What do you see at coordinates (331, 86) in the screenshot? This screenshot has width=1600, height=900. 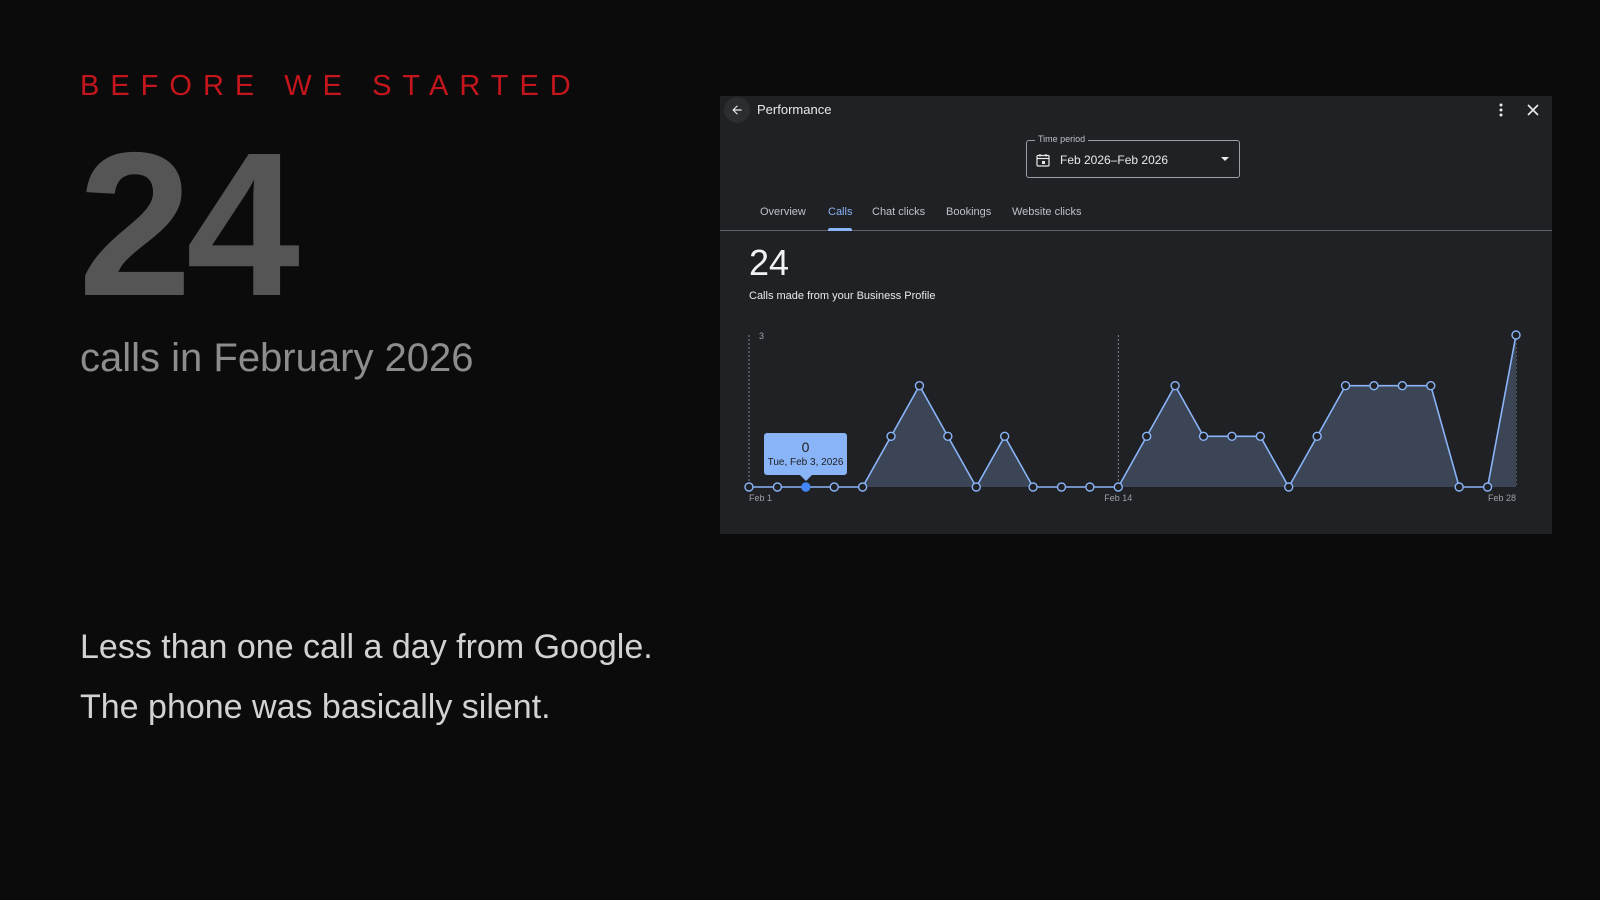 I see `eyebrow-label: BEFORE WE STARTED` at bounding box center [331, 86].